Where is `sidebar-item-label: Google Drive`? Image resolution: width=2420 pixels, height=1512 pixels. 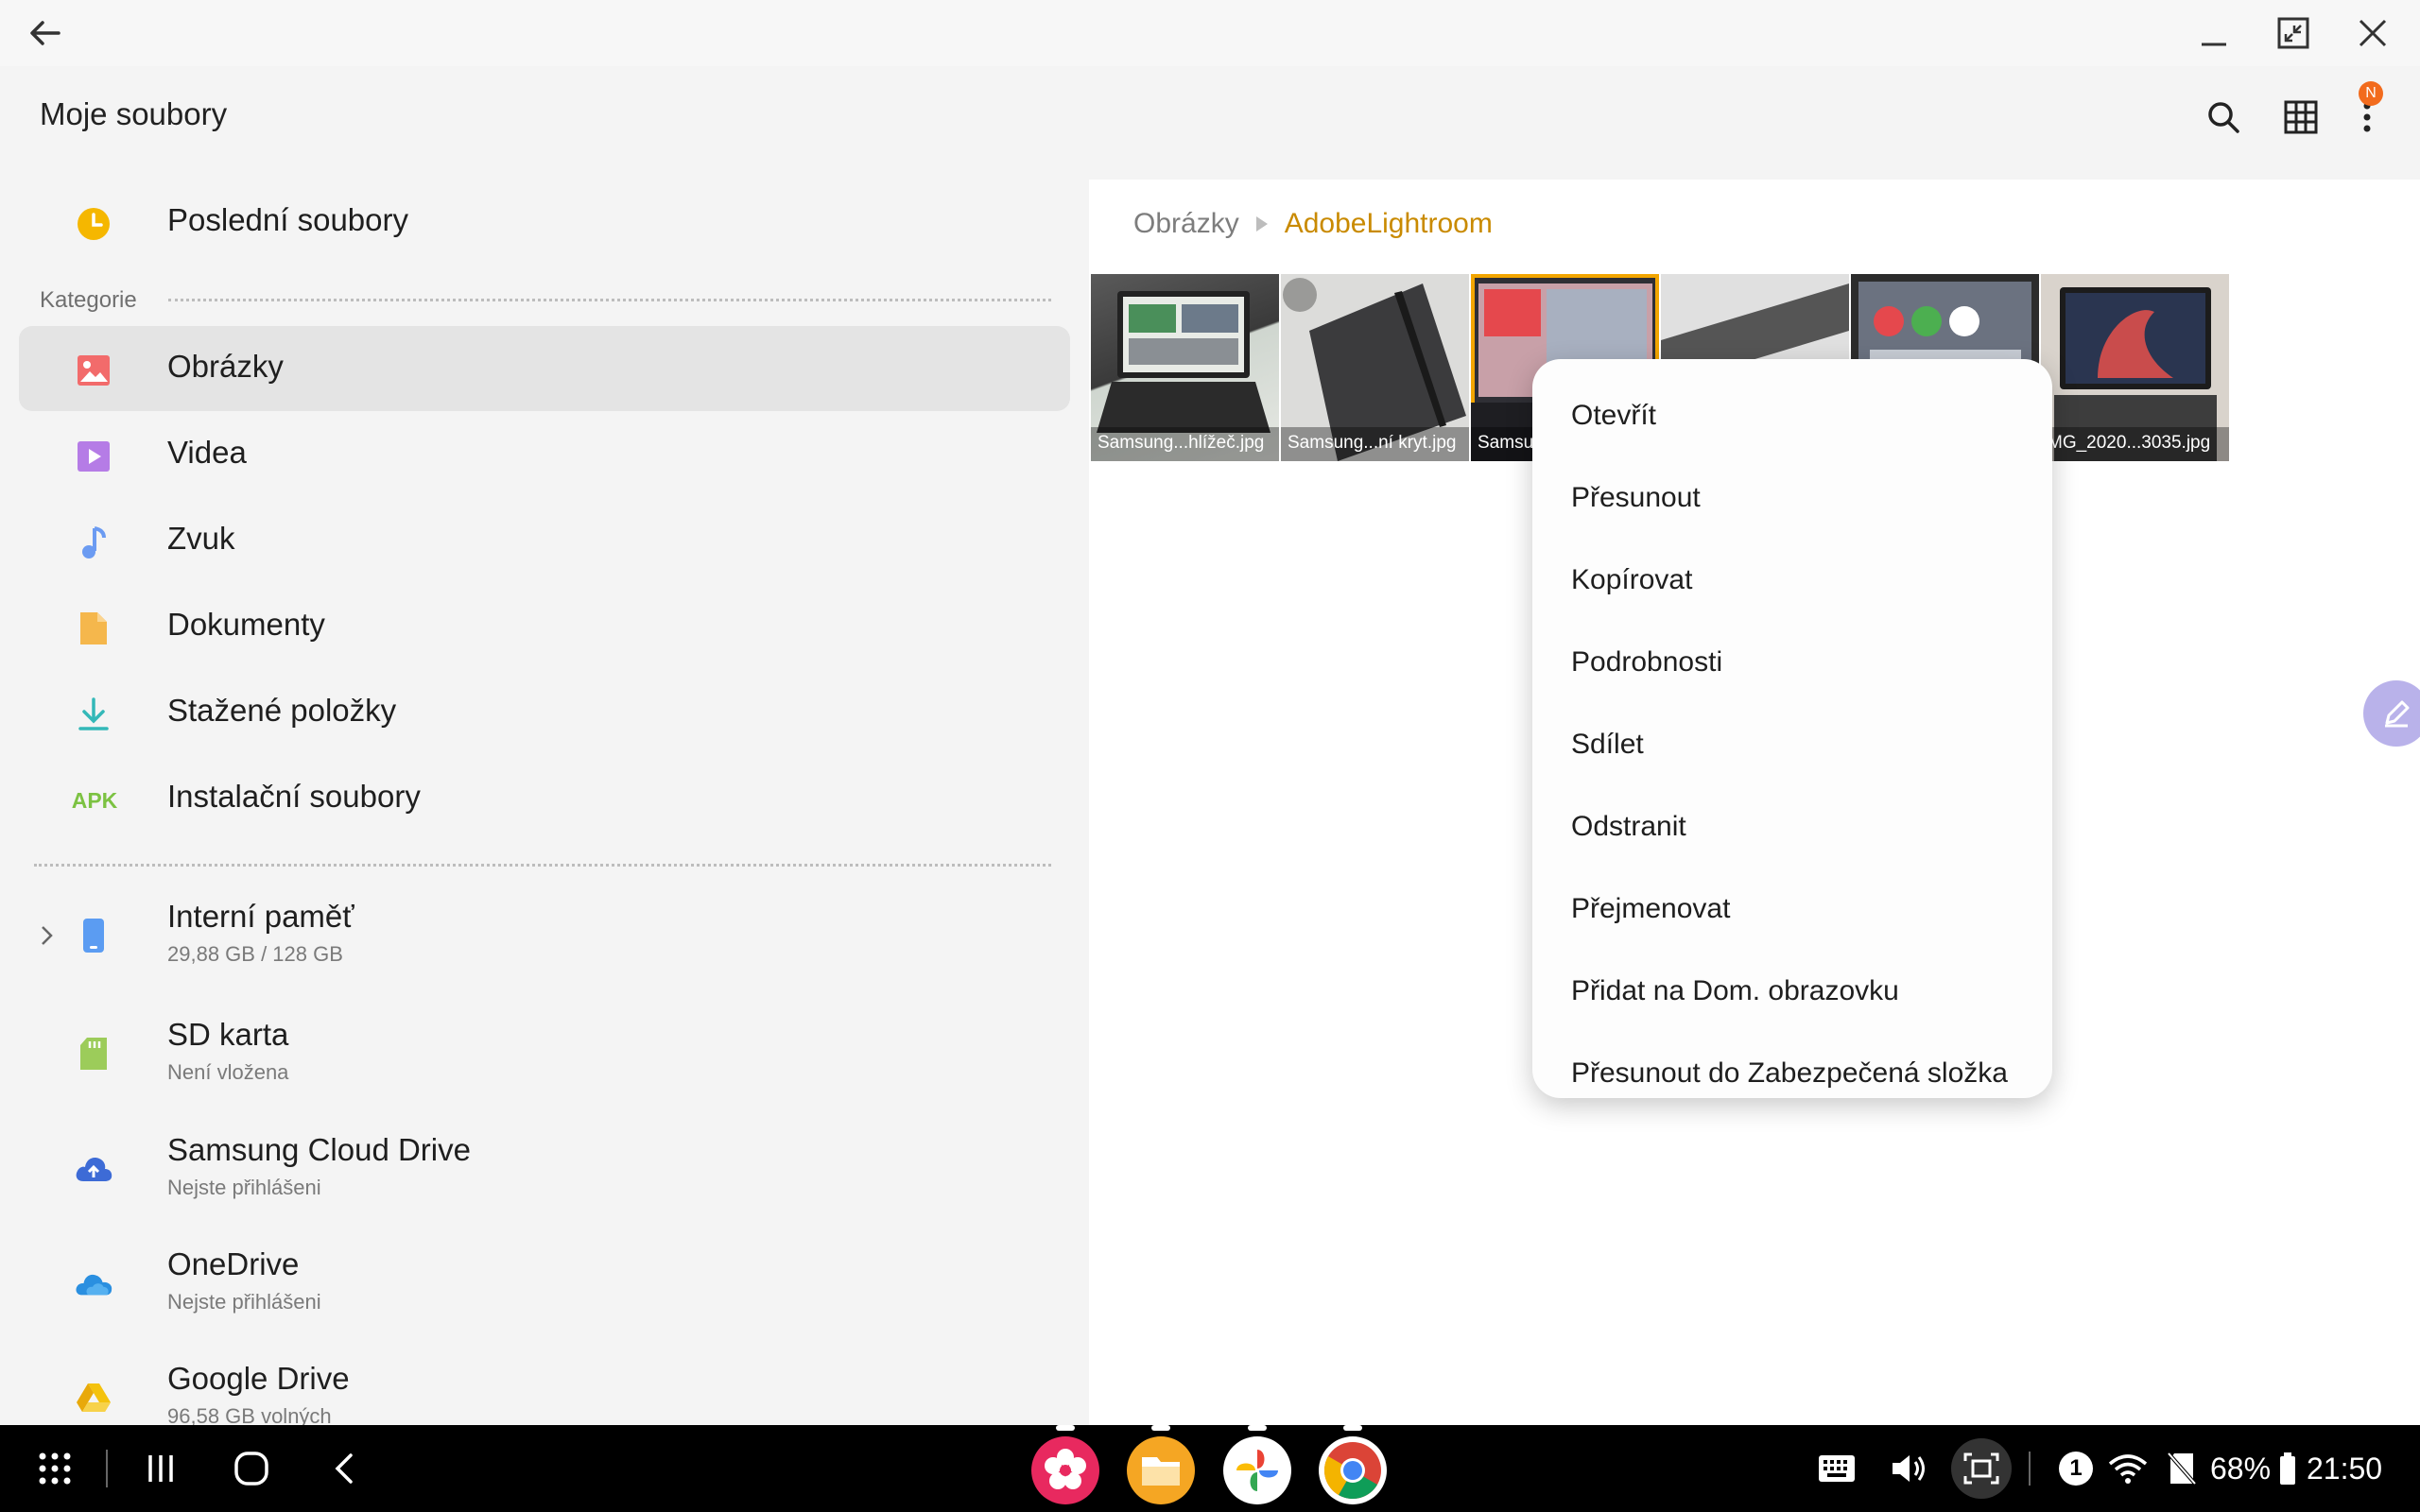 sidebar-item-label: Google Drive is located at coordinates (258, 1378).